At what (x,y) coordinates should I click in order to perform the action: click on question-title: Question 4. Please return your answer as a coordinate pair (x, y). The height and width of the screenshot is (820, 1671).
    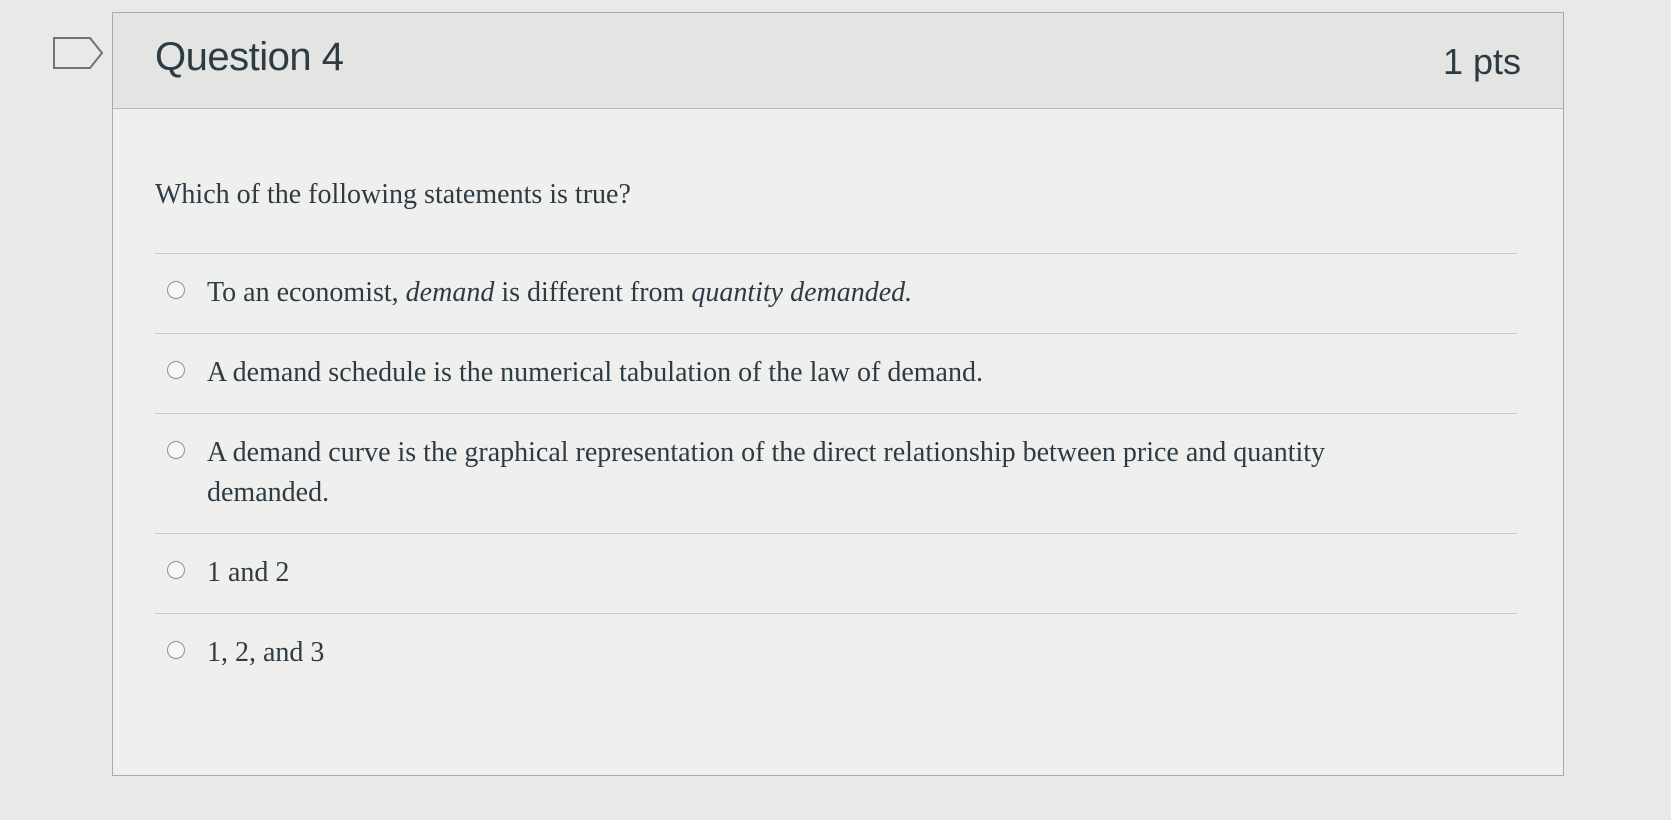
    Looking at the image, I should click on (249, 57).